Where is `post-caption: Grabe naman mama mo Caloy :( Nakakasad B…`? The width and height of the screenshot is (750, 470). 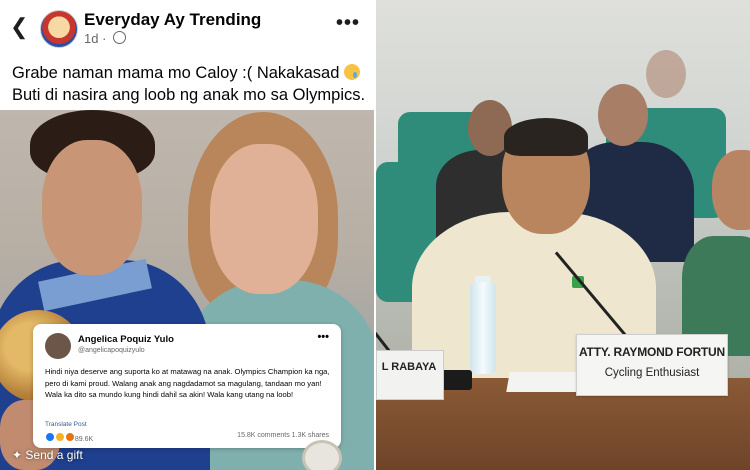 post-caption: Grabe naman mama mo Caloy :( Nakakasad B… is located at coordinates (189, 84).